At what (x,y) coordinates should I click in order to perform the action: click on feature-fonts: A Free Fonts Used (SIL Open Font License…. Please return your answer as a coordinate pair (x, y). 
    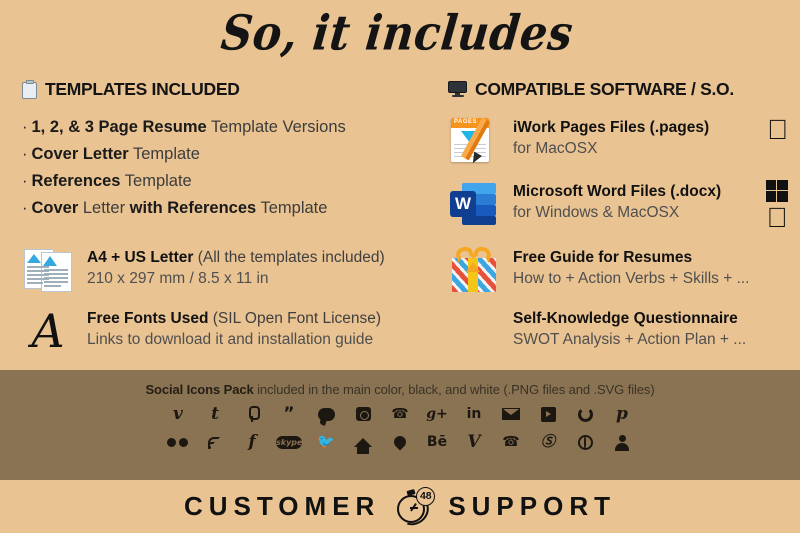
    Looking at the image, I should click on (232, 331).